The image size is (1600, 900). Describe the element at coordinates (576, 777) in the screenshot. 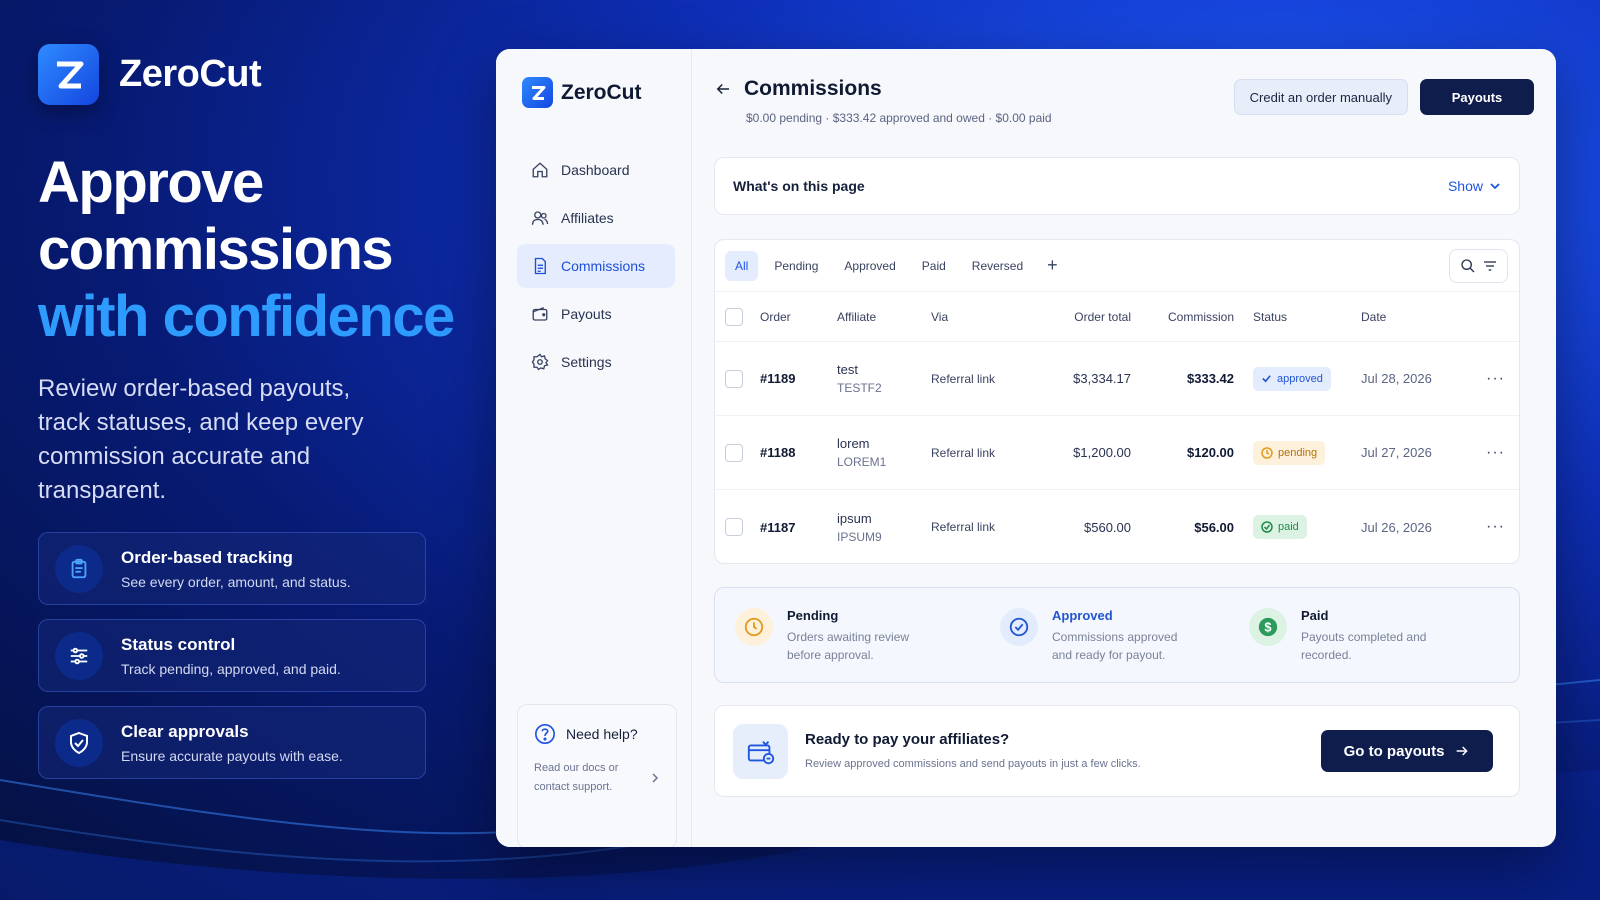

I see `help-body: Read our docs or contact support.` at that location.